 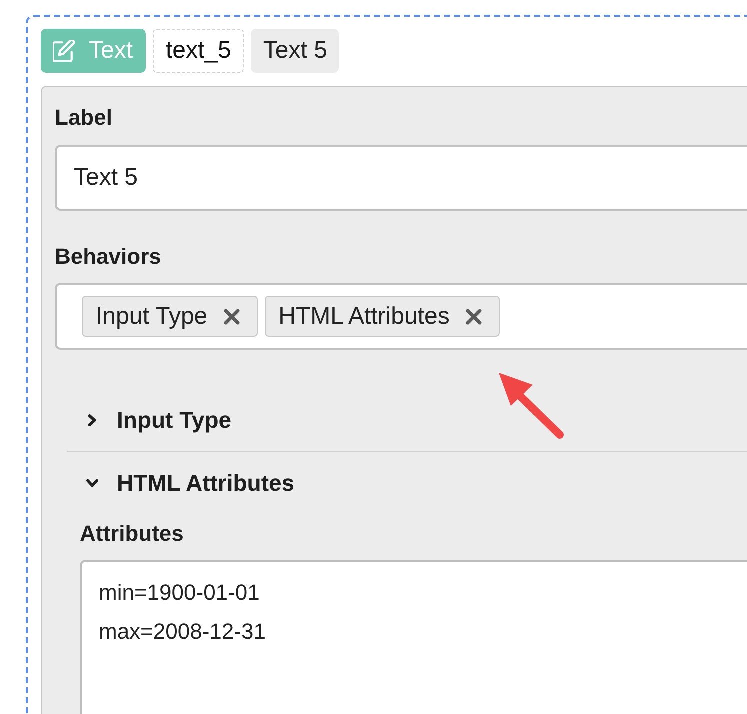 I want to click on behavior-tag: HTML Attributes, so click(x=382, y=316).